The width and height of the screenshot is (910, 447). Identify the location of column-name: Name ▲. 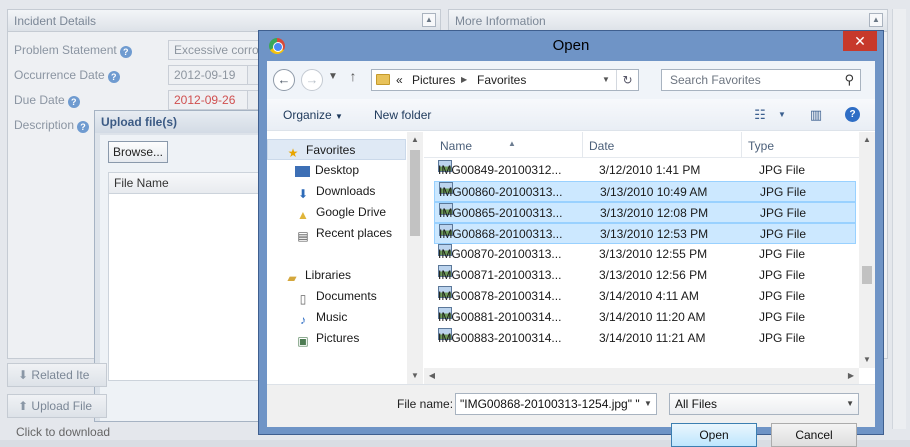
(508, 145).